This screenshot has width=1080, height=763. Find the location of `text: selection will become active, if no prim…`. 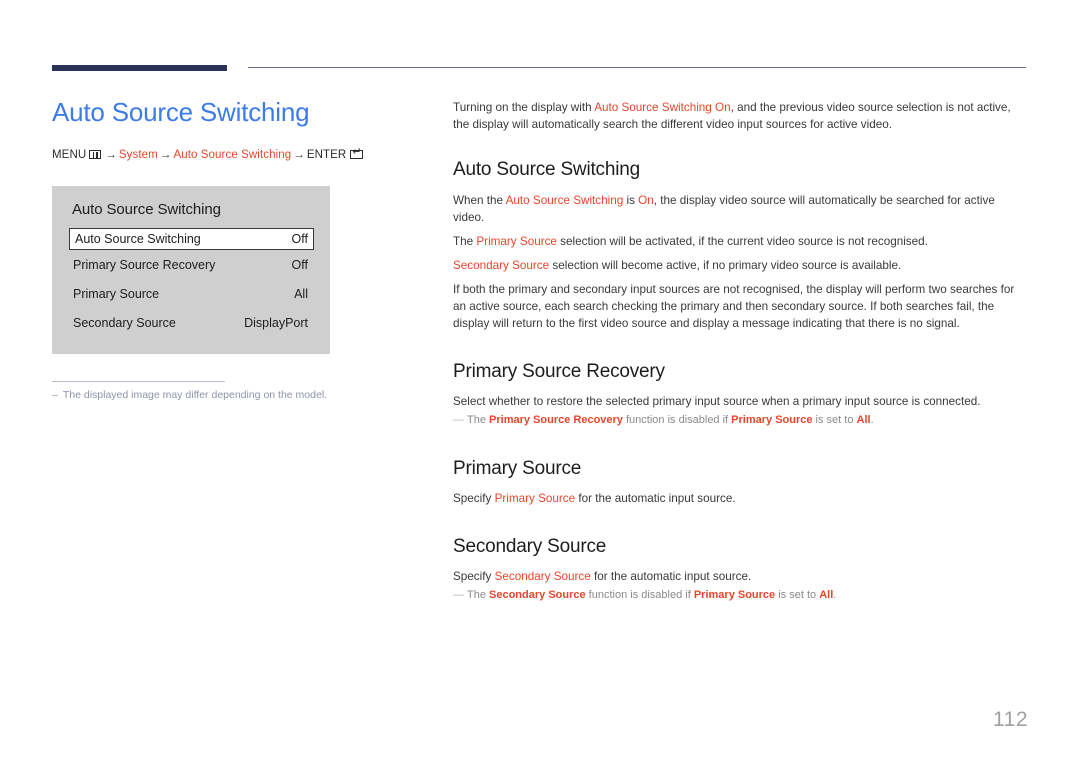

text: selection will become active, if no prim… is located at coordinates (725, 265).